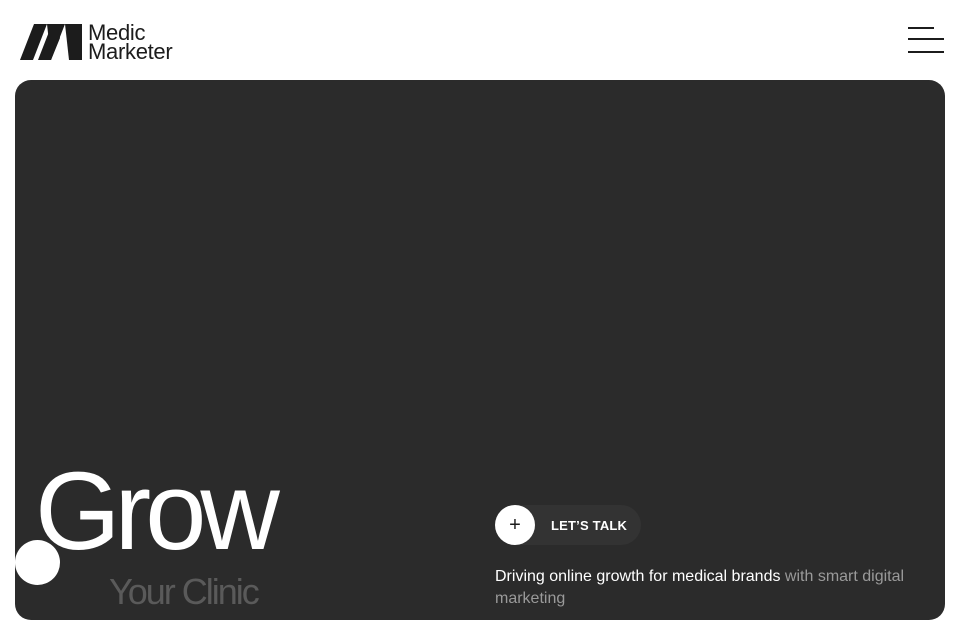 This screenshot has height=620, width=960. Describe the element at coordinates (184, 591) in the screenshot. I see `hero-subheadline: Your Clinic` at that location.